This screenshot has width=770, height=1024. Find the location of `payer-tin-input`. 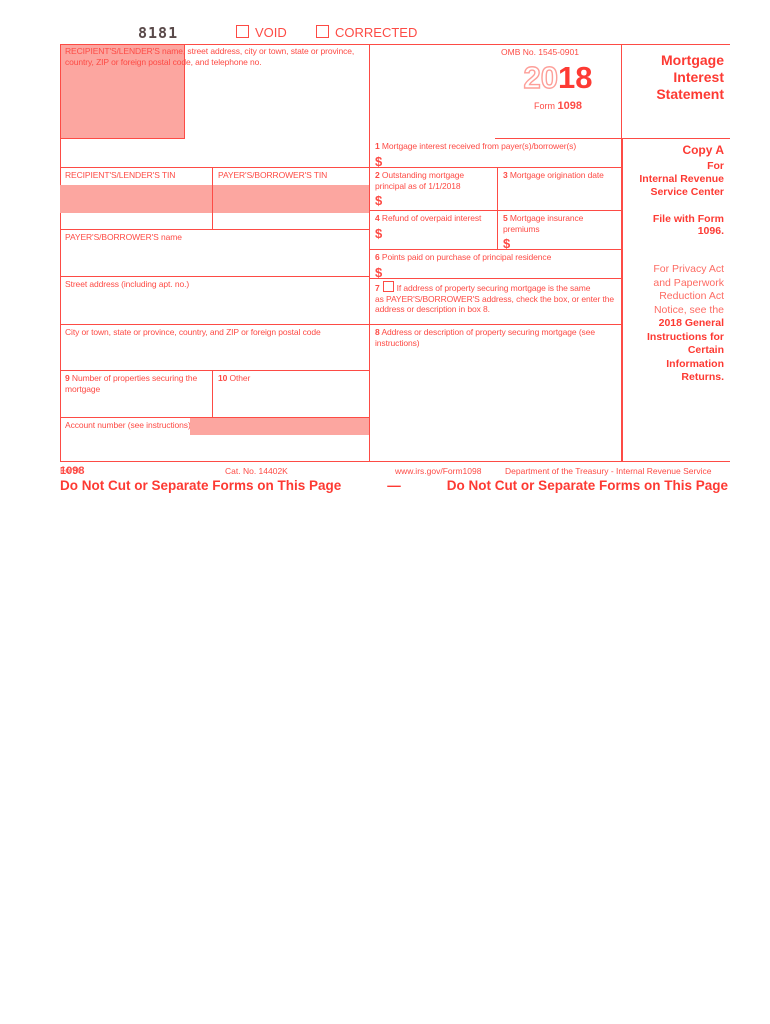

payer-tin-input is located at coordinates (291, 199).